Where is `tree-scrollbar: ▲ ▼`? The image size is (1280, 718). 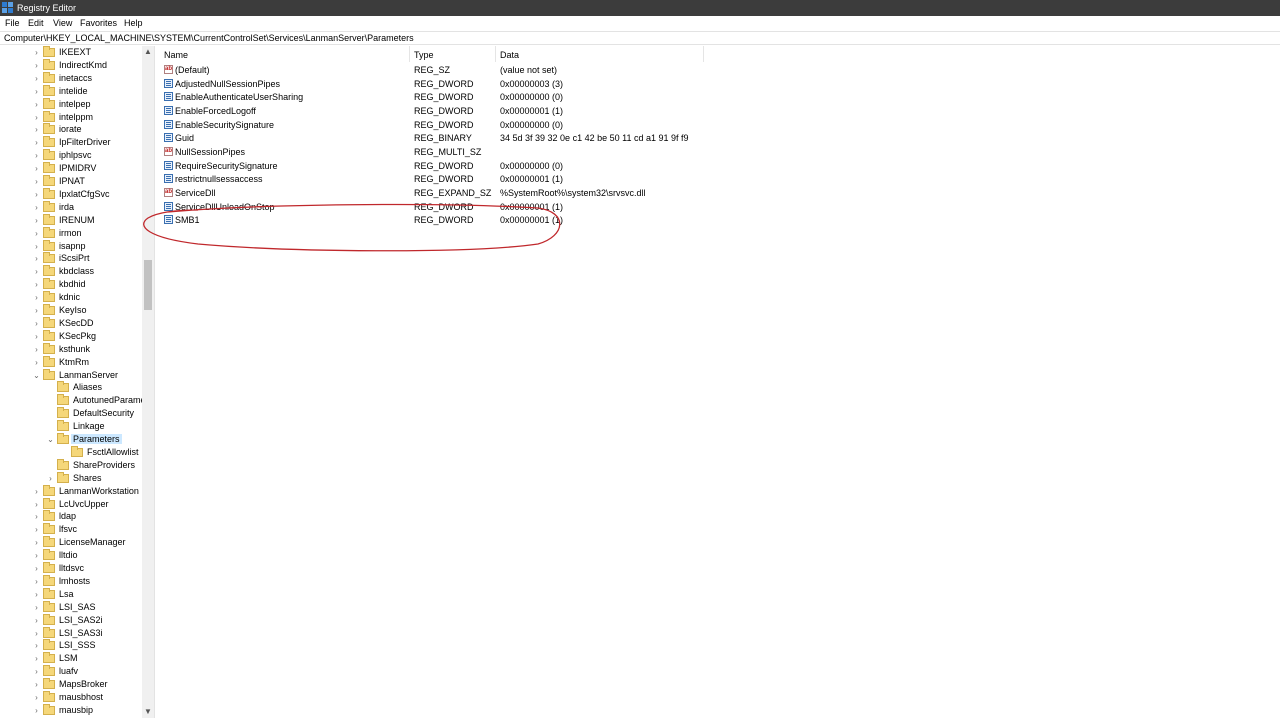 tree-scrollbar: ▲ ▼ is located at coordinates (148, 382).